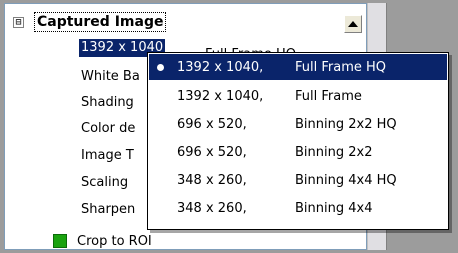 The image size is (458, 253). Describe the element at coordinates (107, 156) in the screenshot. I see `property-image-type: Image T` at that location.